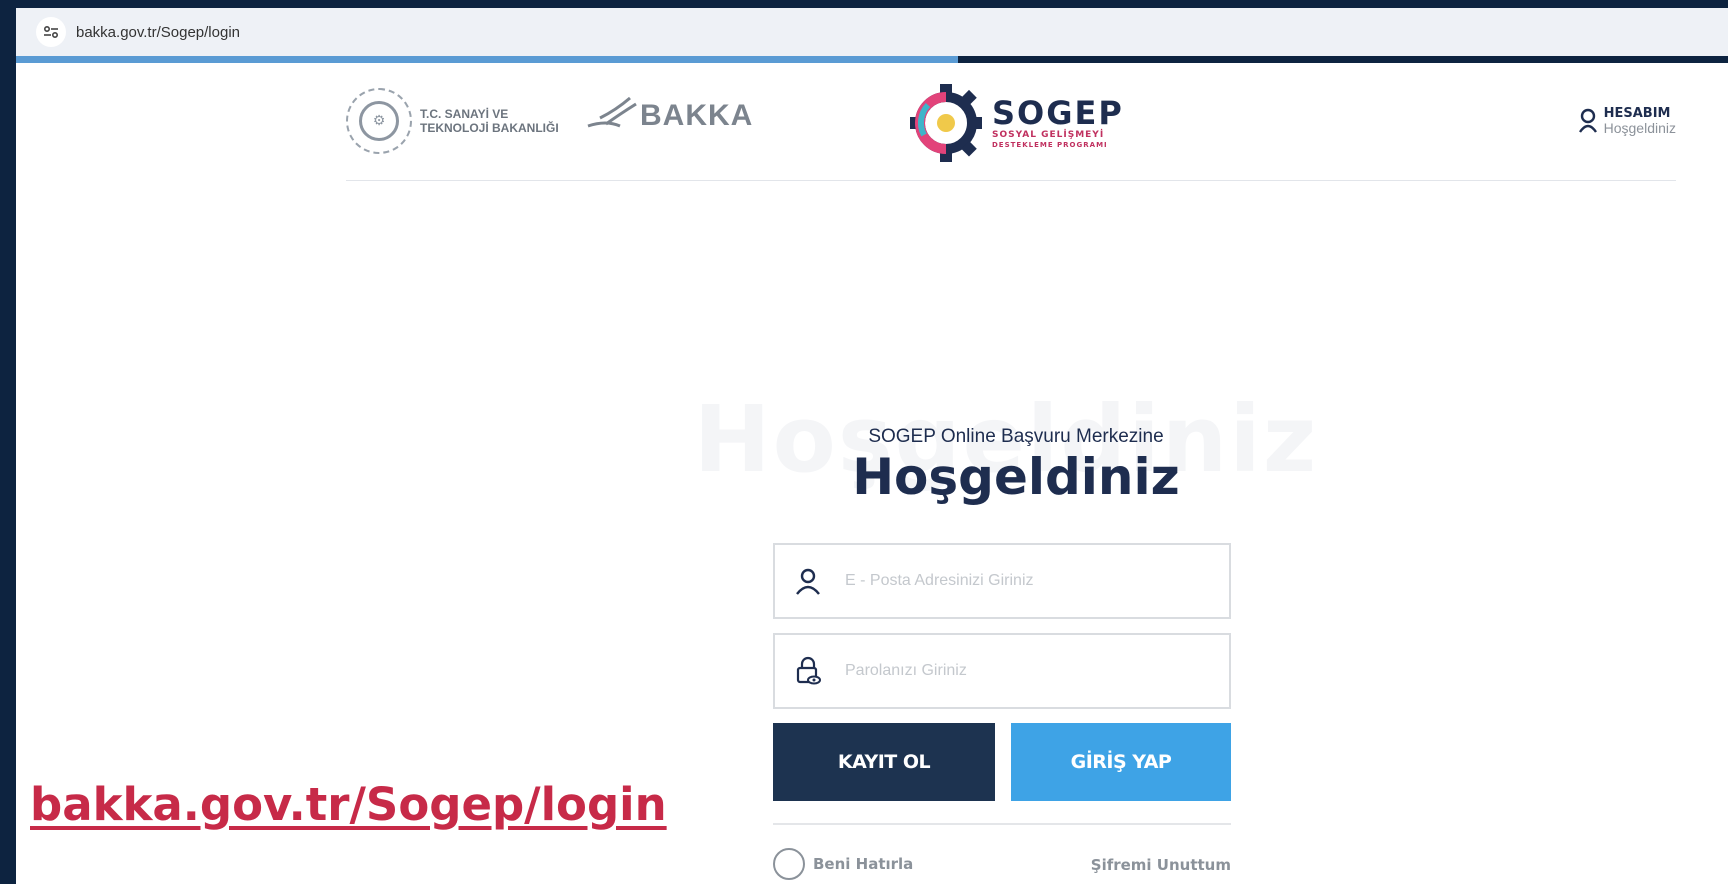 The image size is (1728, 884). What do you see at coordinates (946, 123) in the screenshot?
I see `sogep-gear-icon` at bounding box center [946, 123].